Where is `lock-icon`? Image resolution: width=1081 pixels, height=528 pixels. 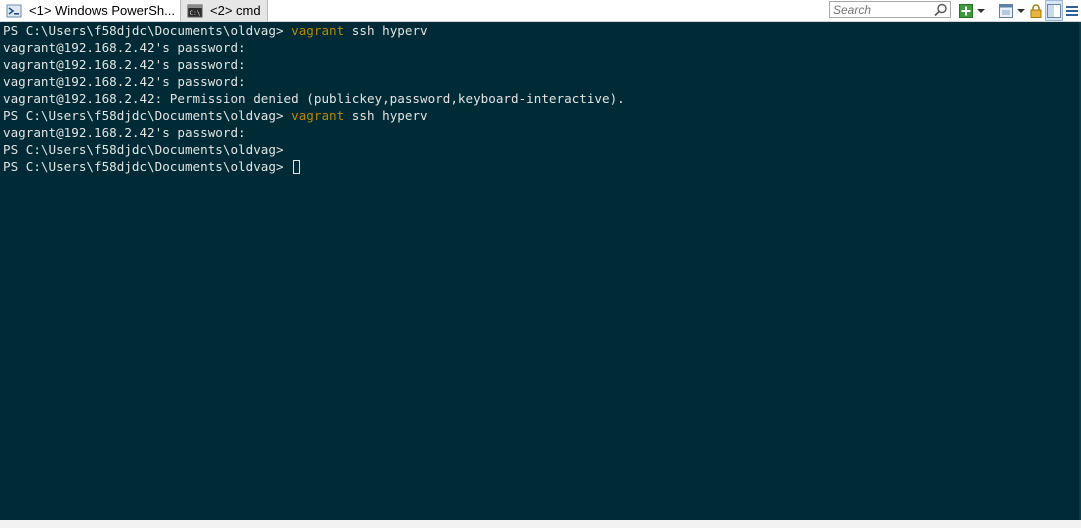
lock-icon is located at coordinates (1036, 10).